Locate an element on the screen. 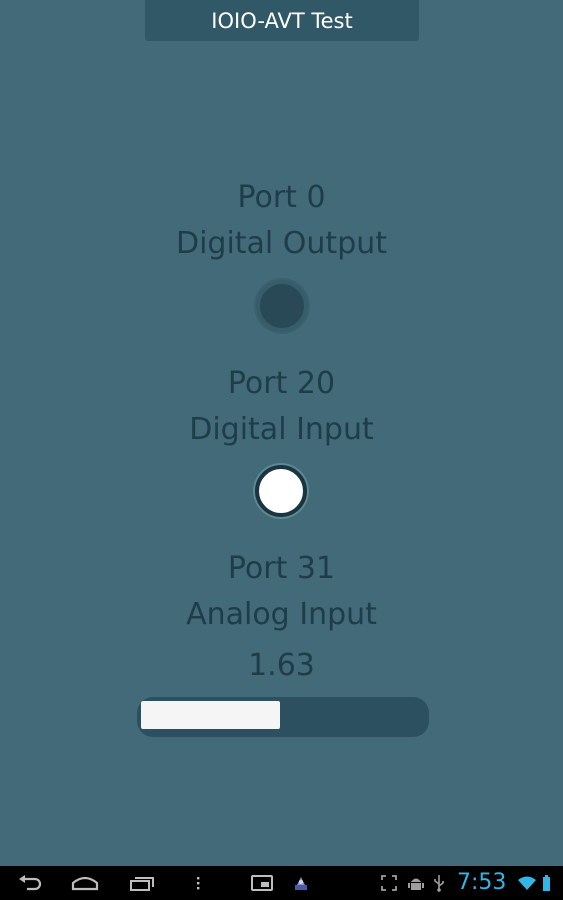 Image resolution: width=563 pixels, height=900 pixels. battery-icon is located at coordinates (546, 883).